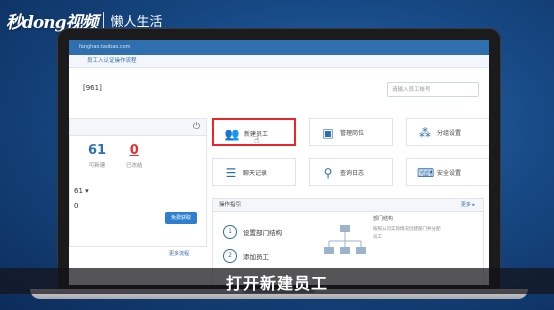 The width and height of the screenshot is (554, 310). What do you see at coordinates (230, 256) in the screenshot?
I see `step-number: 2` at bounding box center [230, 256].